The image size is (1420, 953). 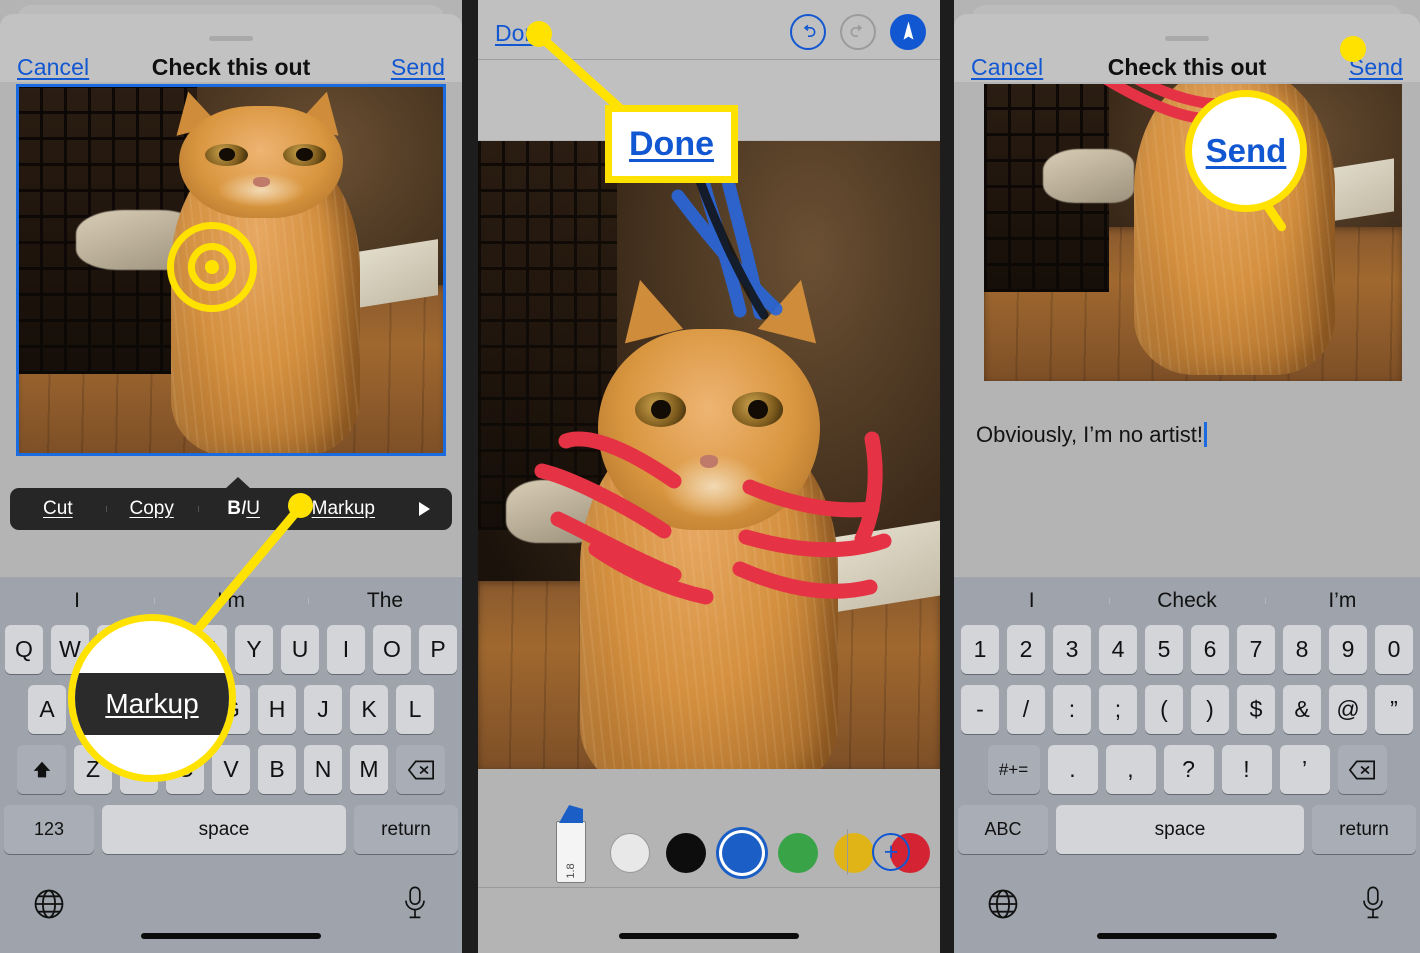 What do you see at coordinates (1026, 649) in the screenshot?
I see `key-2: 2` at bounding box center [1026, 649].